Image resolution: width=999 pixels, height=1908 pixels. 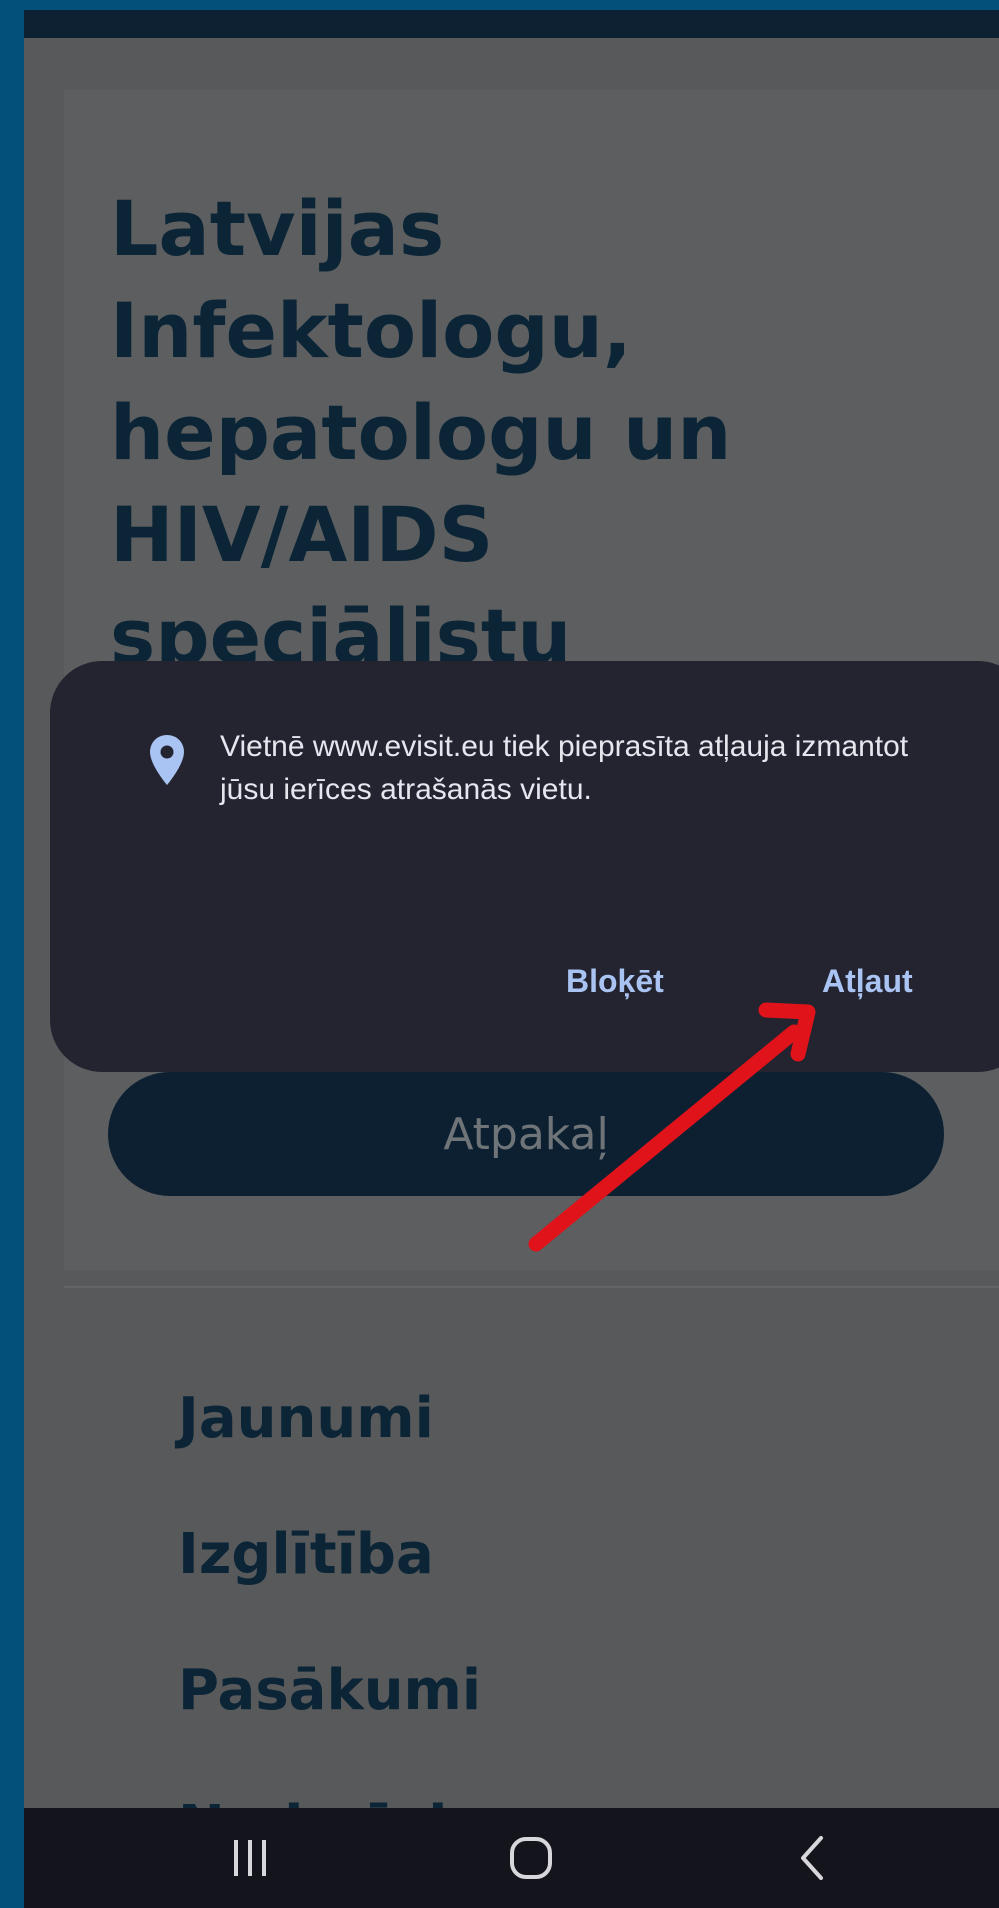 I want to click on menu-item-pasakumi: Pasākumi, so click(x=558, y=1690).